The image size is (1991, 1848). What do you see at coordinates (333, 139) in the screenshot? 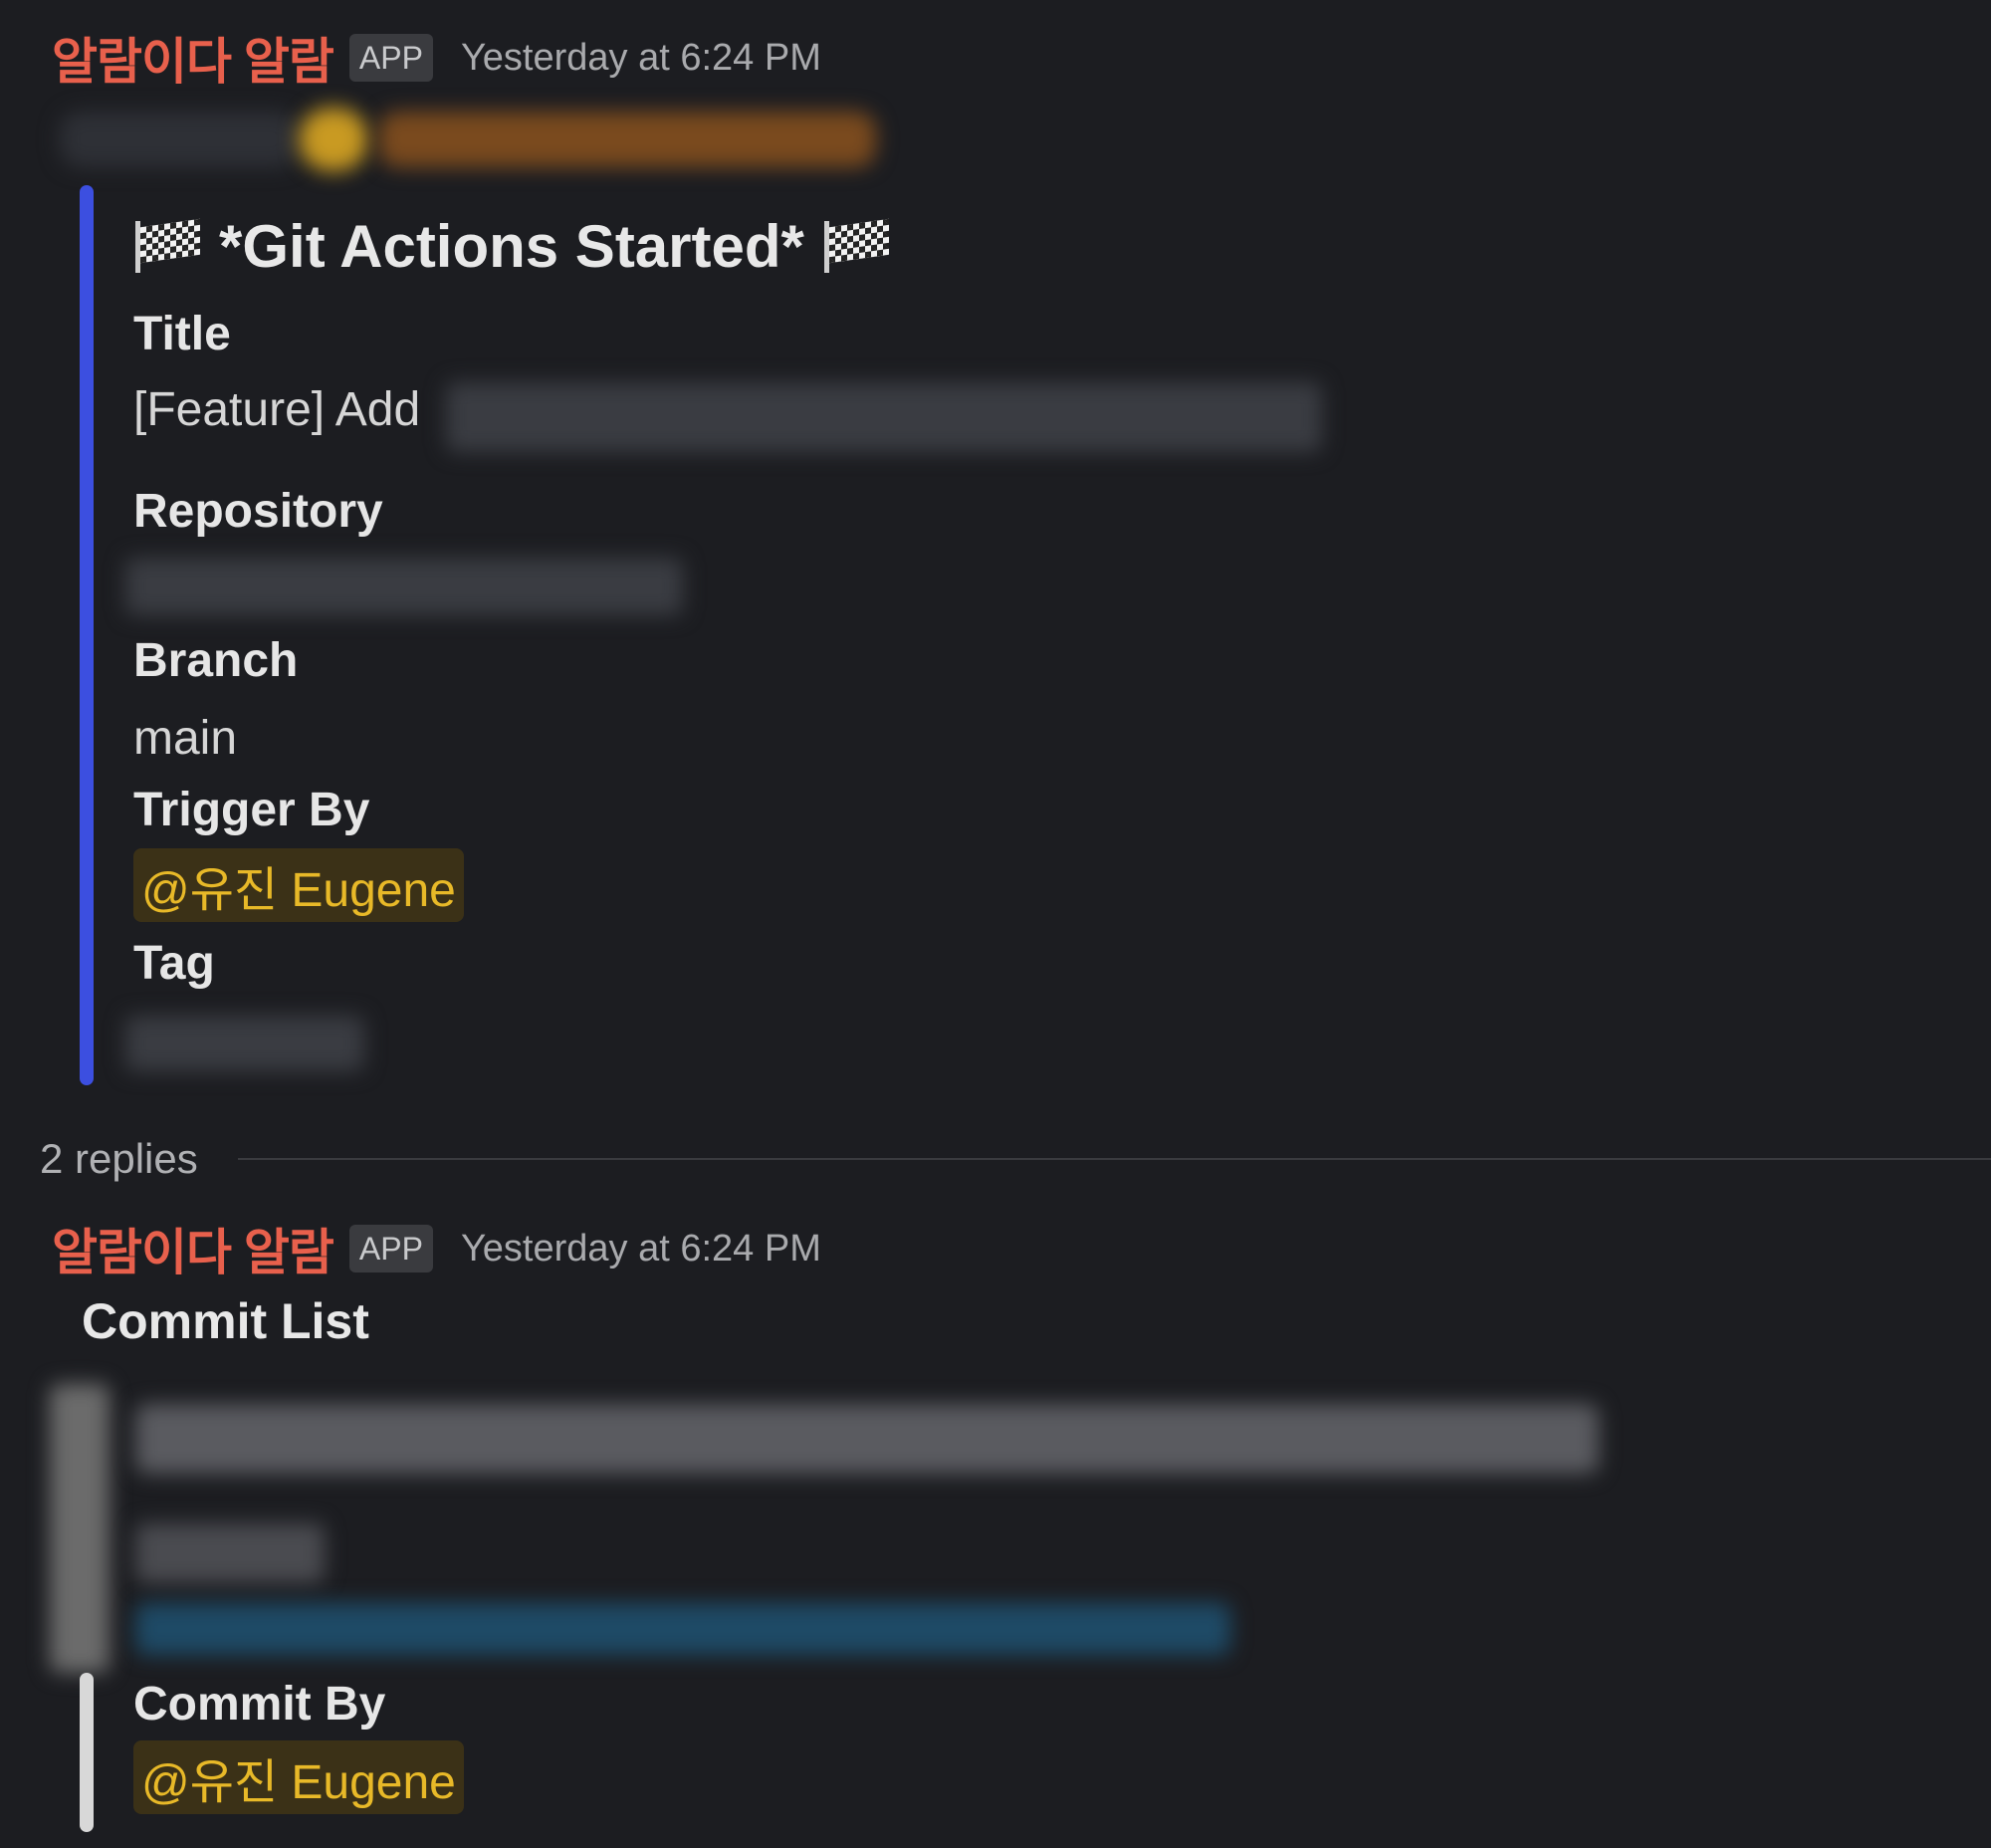
I see `redacted-emoji` at bounding box center [333, 139].